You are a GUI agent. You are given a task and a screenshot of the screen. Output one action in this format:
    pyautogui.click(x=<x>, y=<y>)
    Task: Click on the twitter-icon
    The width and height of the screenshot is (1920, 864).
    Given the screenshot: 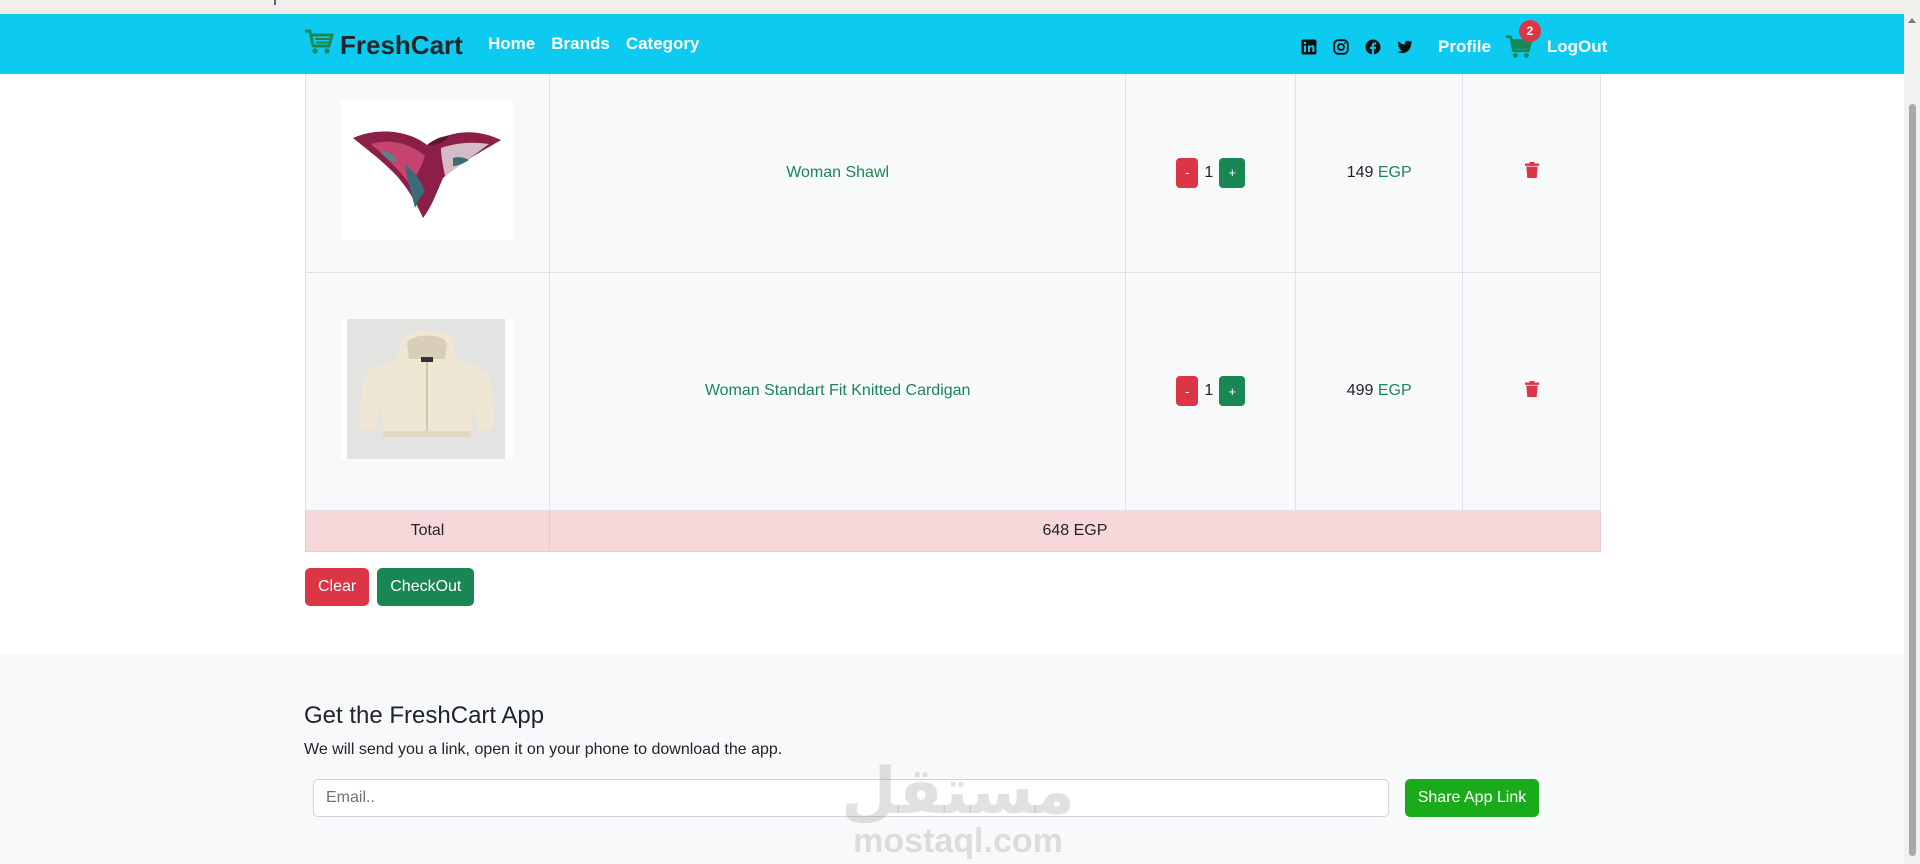 What is the action you would take?
    pyautogui.click(x=1405, y=47)
    